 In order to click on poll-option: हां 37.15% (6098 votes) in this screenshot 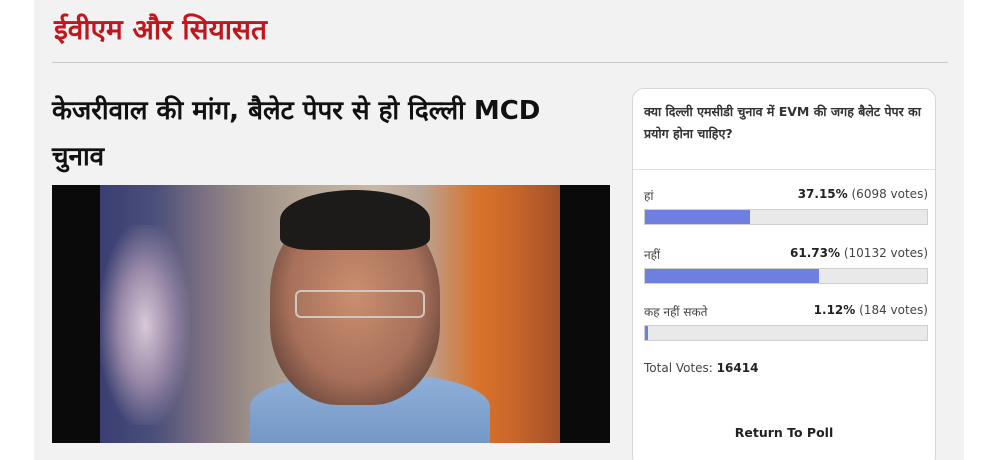, I will do `click(786, 209)`.